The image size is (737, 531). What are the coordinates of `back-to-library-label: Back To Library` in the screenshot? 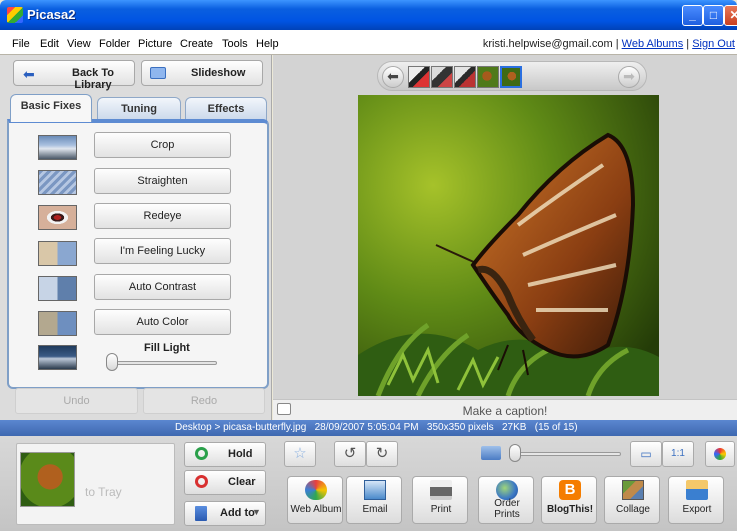 It's located at (93, 79).